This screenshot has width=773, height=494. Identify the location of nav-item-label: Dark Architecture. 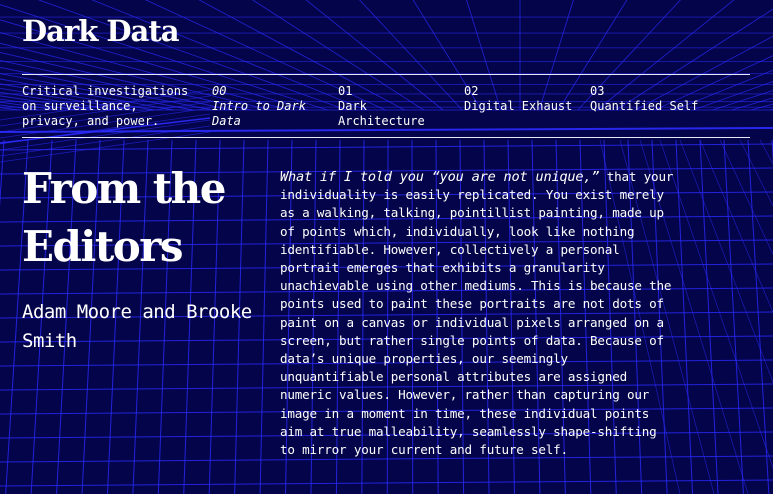
(381, 113).